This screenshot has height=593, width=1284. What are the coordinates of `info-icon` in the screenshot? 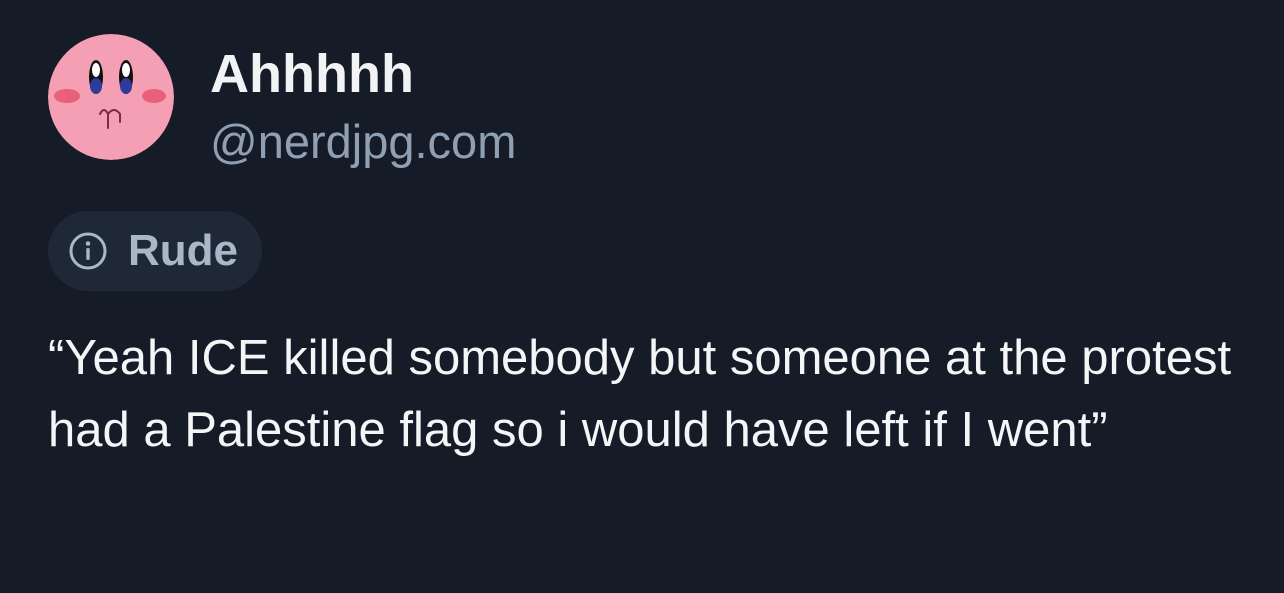 It's located at (88, 251).